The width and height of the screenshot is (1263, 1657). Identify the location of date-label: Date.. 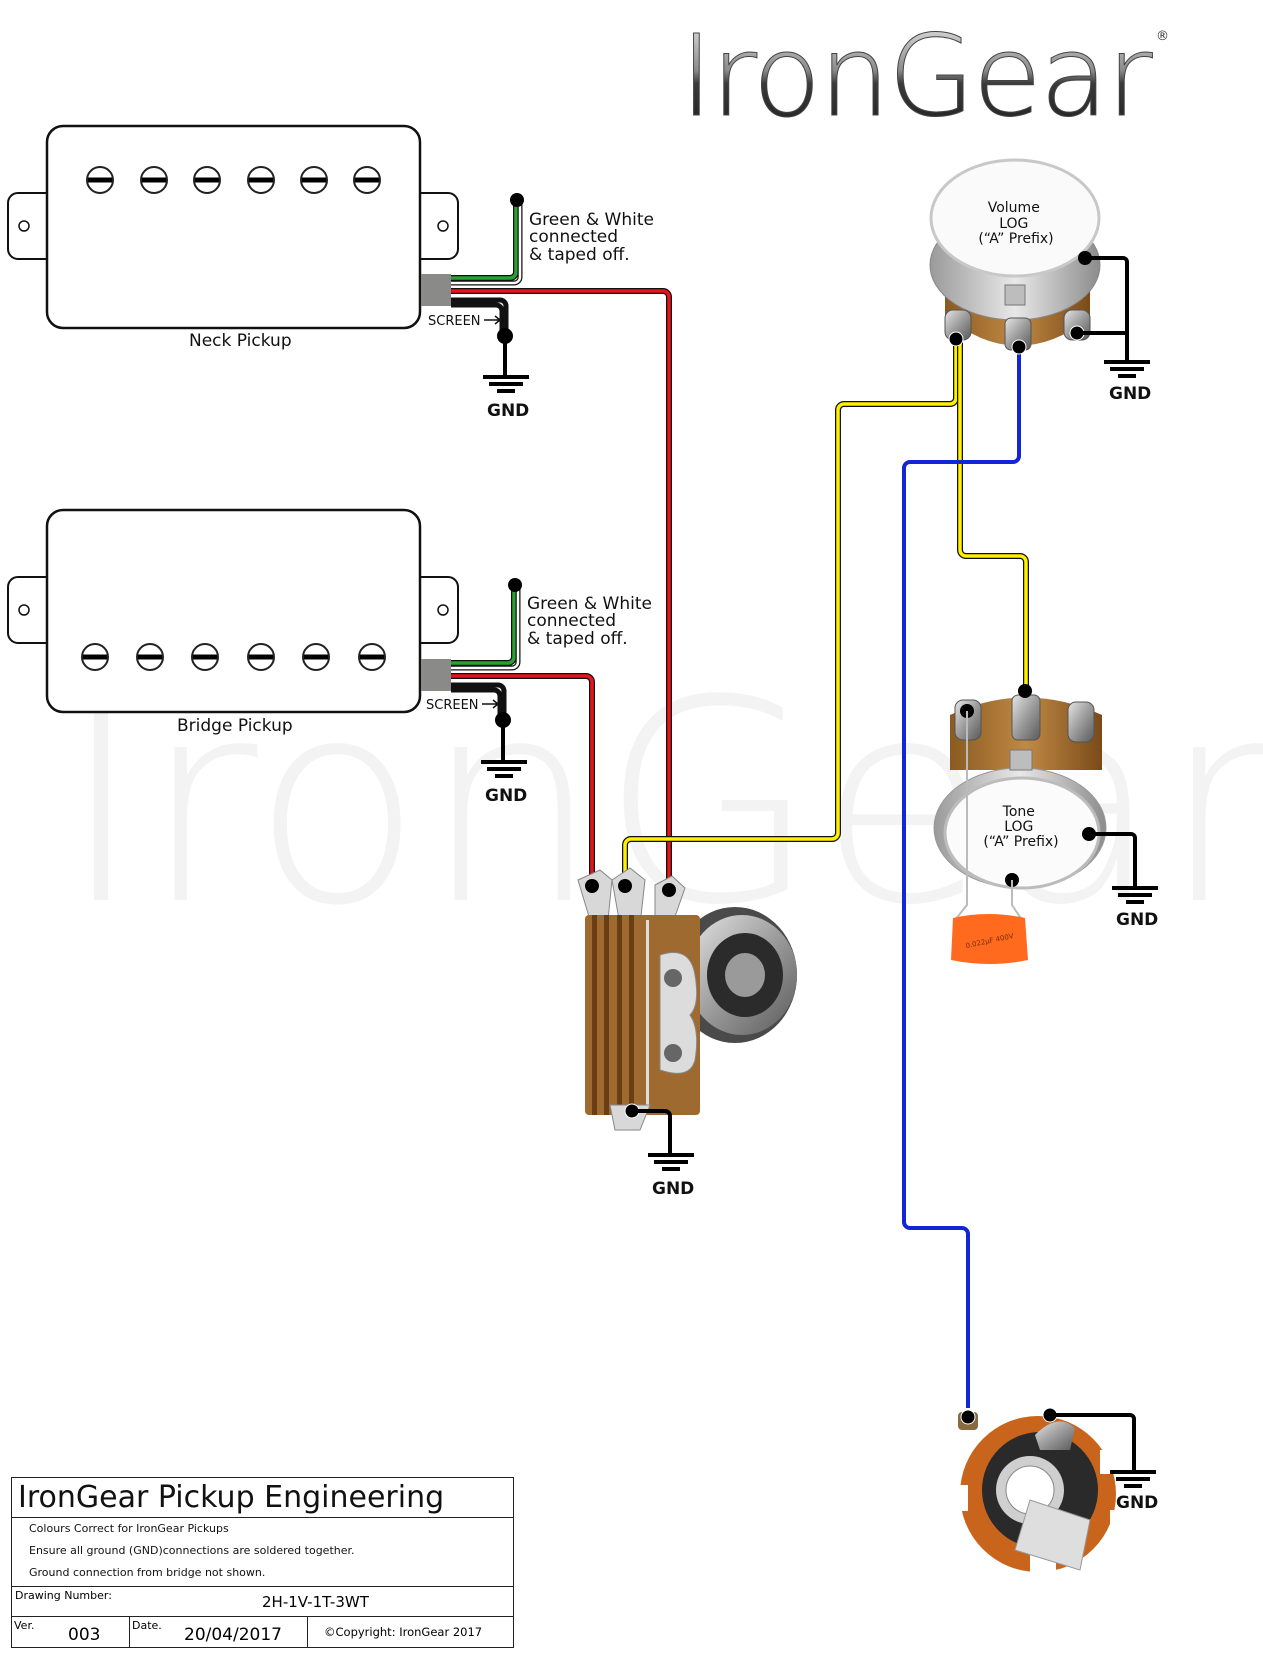
(147, 1625).